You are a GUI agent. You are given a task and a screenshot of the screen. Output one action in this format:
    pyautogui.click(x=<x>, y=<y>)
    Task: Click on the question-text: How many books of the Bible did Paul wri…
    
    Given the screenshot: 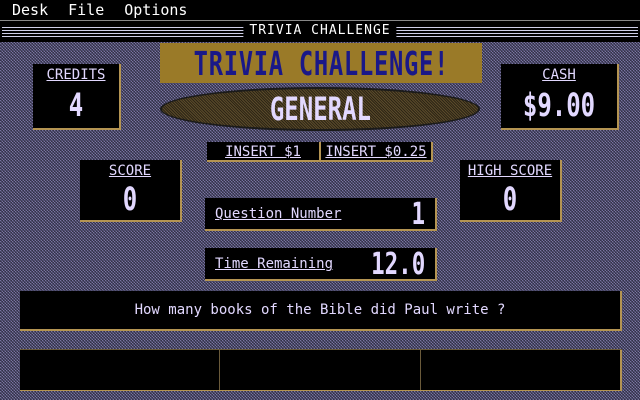 What is the action you would take?
    pyautogui.click(x=320, y=310)
    